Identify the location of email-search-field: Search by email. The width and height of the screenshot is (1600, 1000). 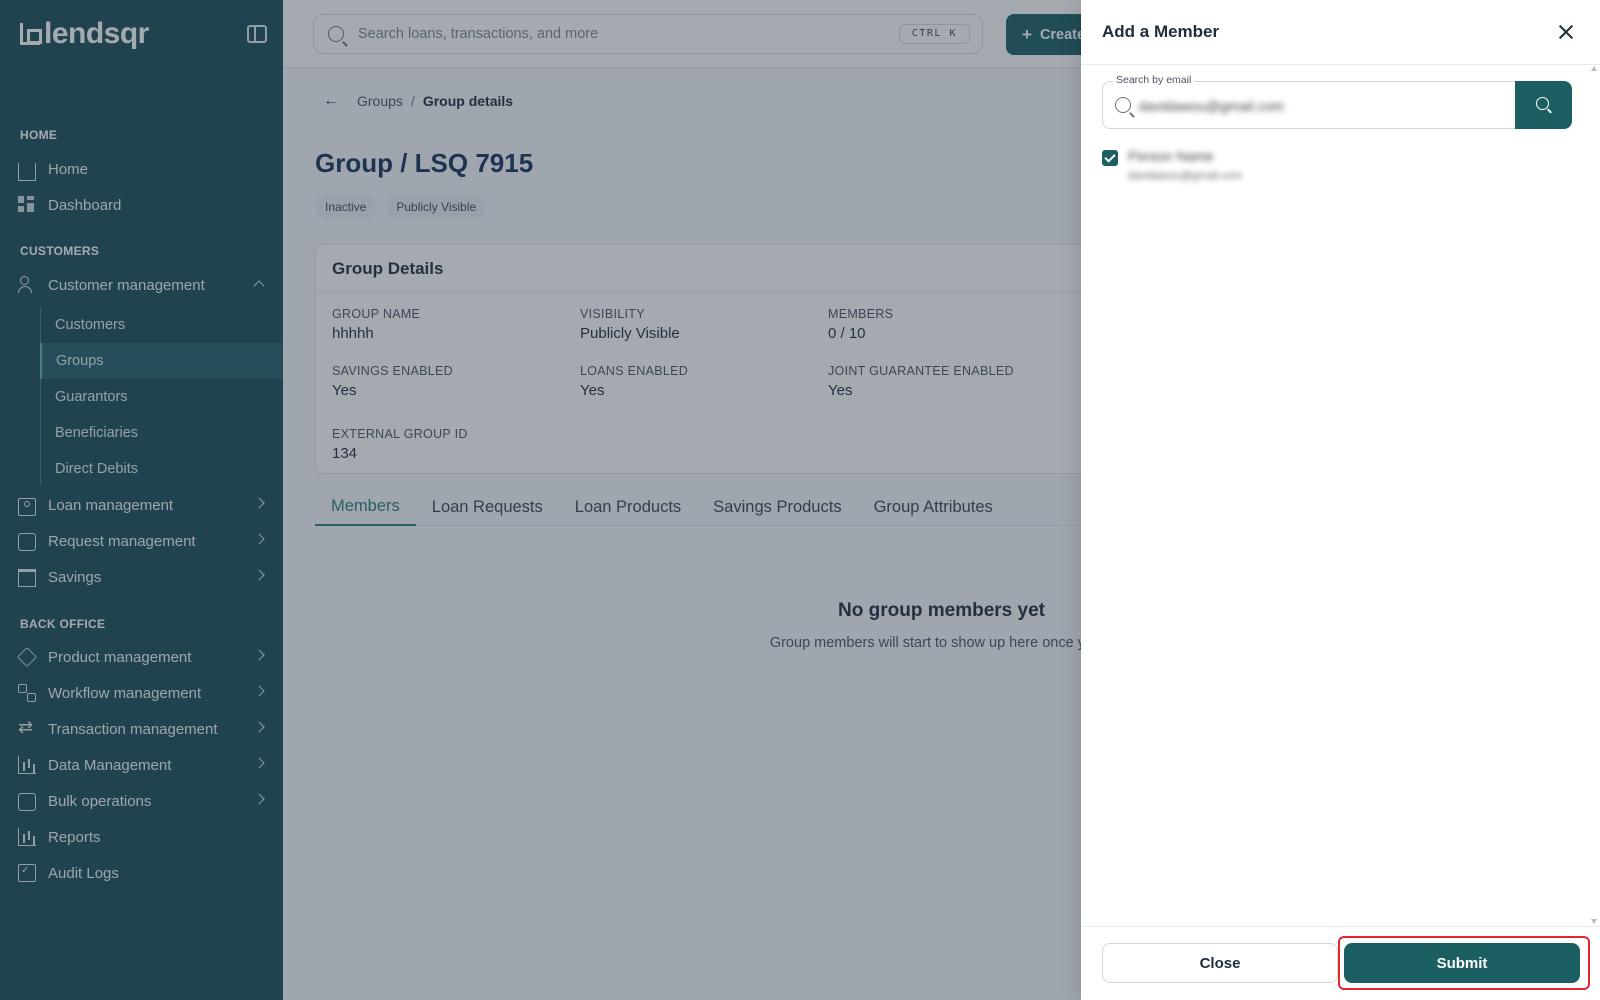
(1309, 101).